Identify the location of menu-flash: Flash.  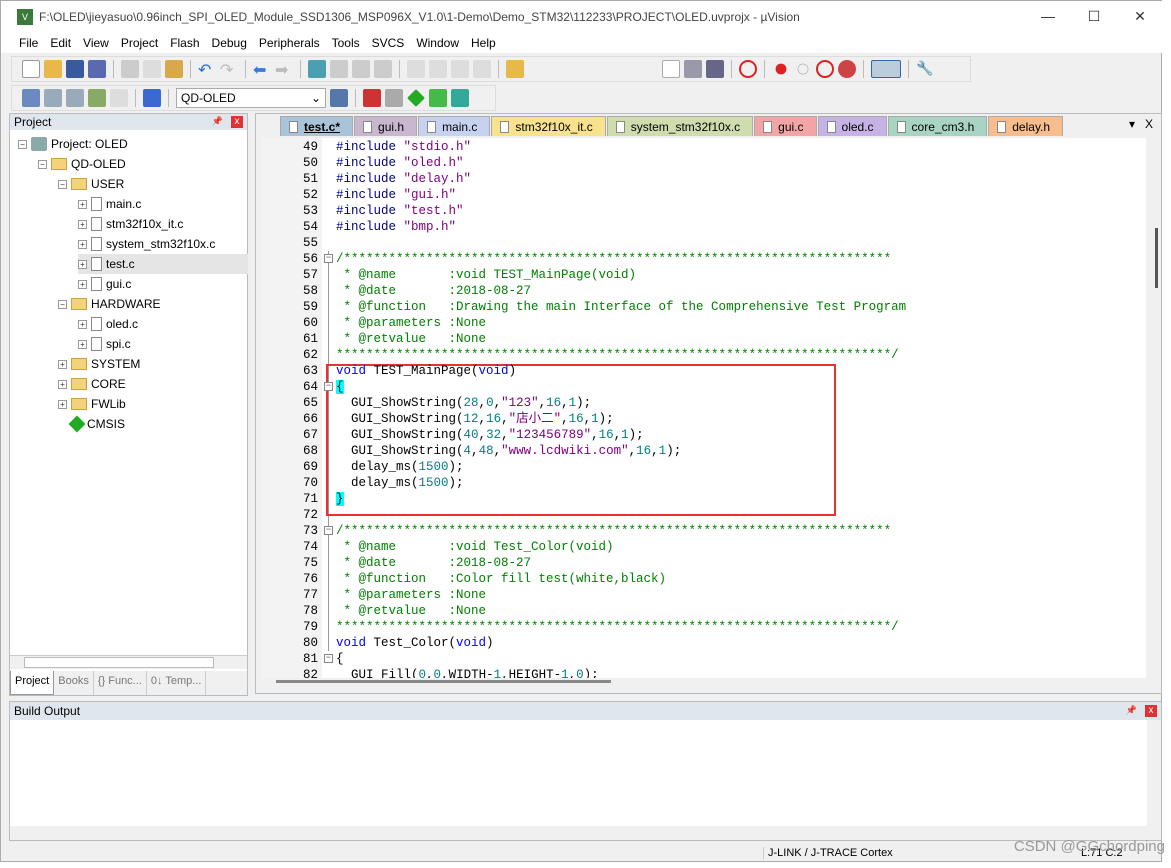
(184, 43).